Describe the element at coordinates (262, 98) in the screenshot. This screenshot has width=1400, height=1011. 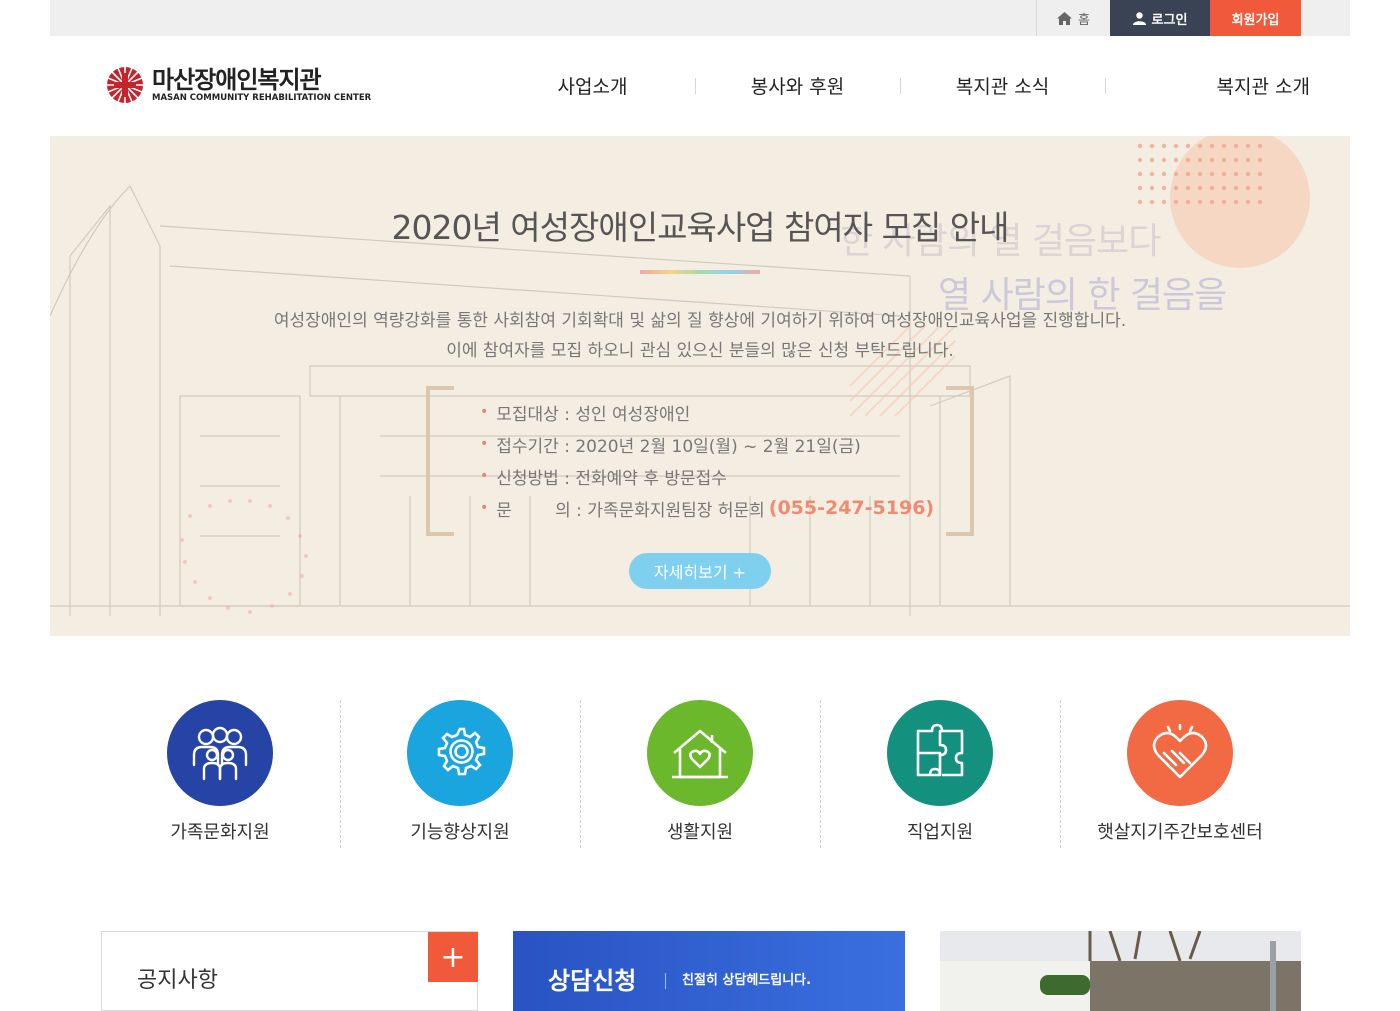
I see `logo-name-en: MASAN COMMUNITY REHABILITATION CENTER` at that location.